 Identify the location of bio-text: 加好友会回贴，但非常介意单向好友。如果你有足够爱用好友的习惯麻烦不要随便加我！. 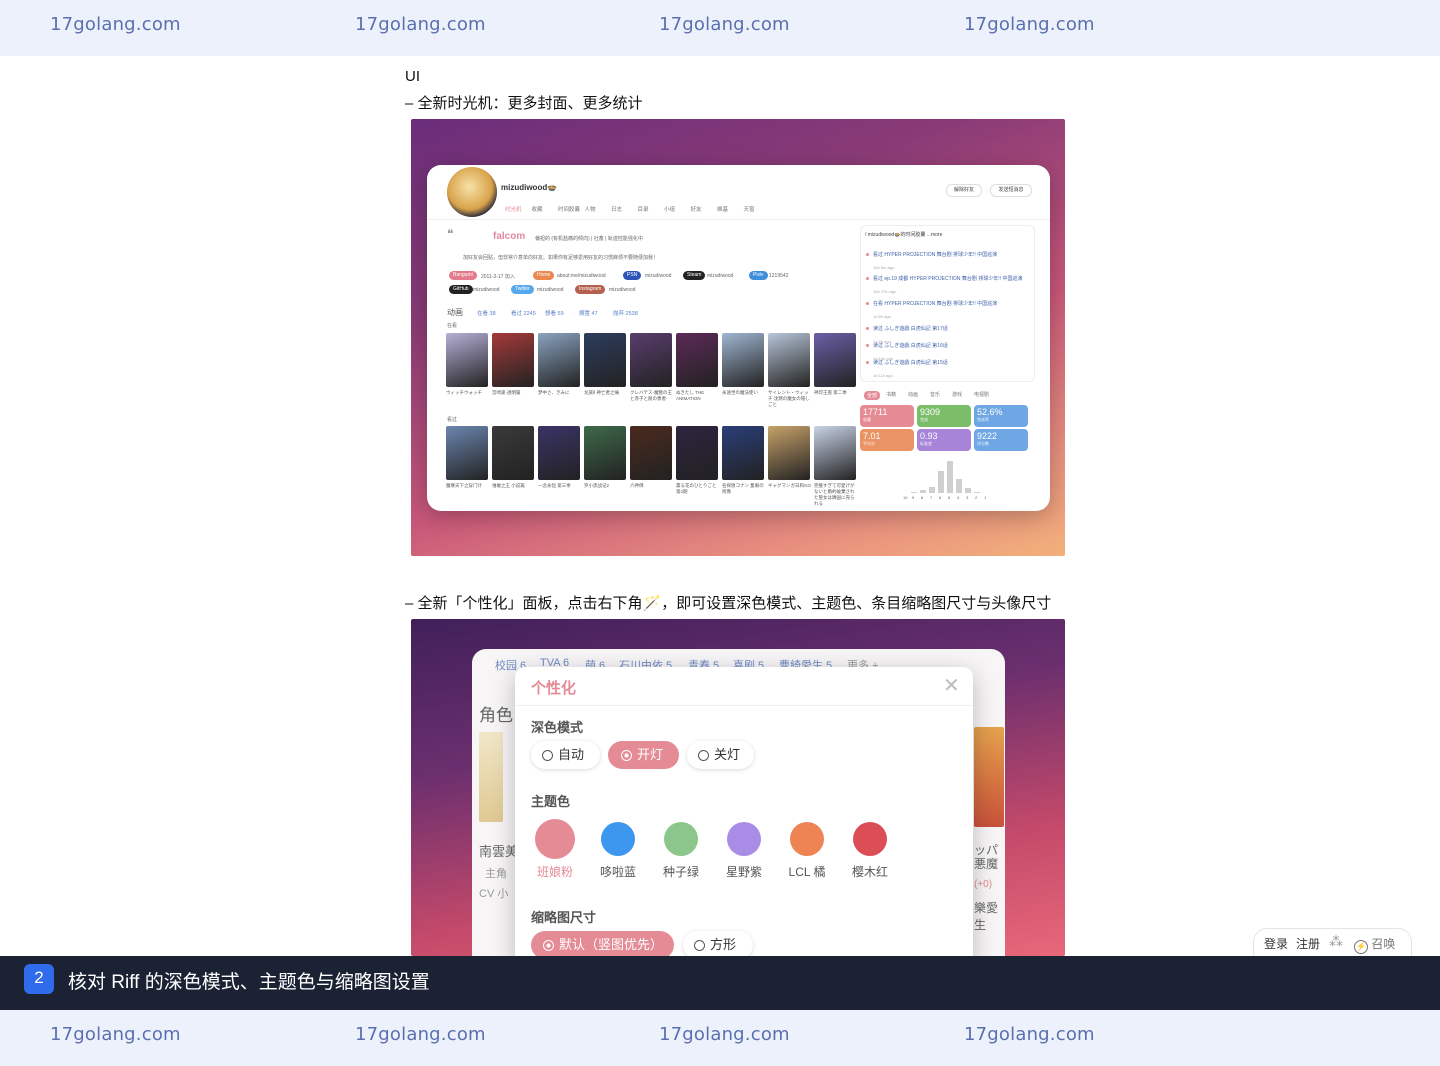
(561, 258).